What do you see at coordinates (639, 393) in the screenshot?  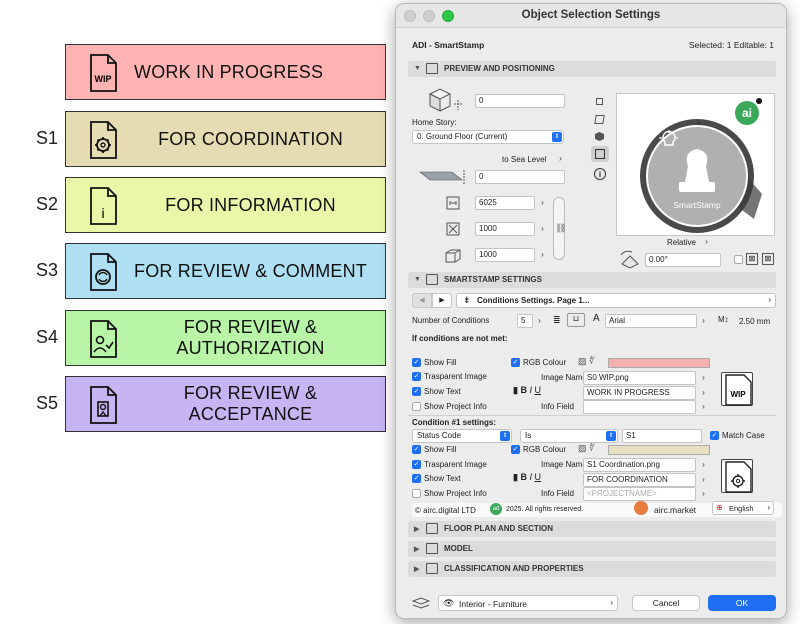 I see `stamp-text-field: WORK IN PROGRESS` at bounding box center [639, 393].